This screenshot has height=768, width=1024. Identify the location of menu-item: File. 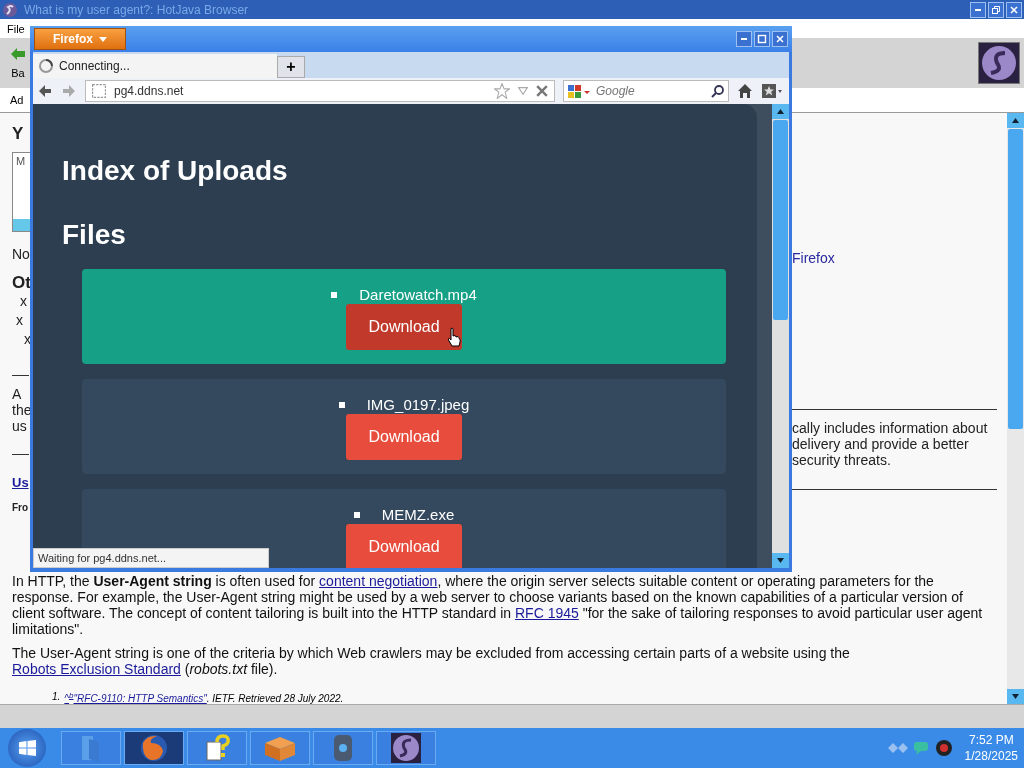
(16, 28).